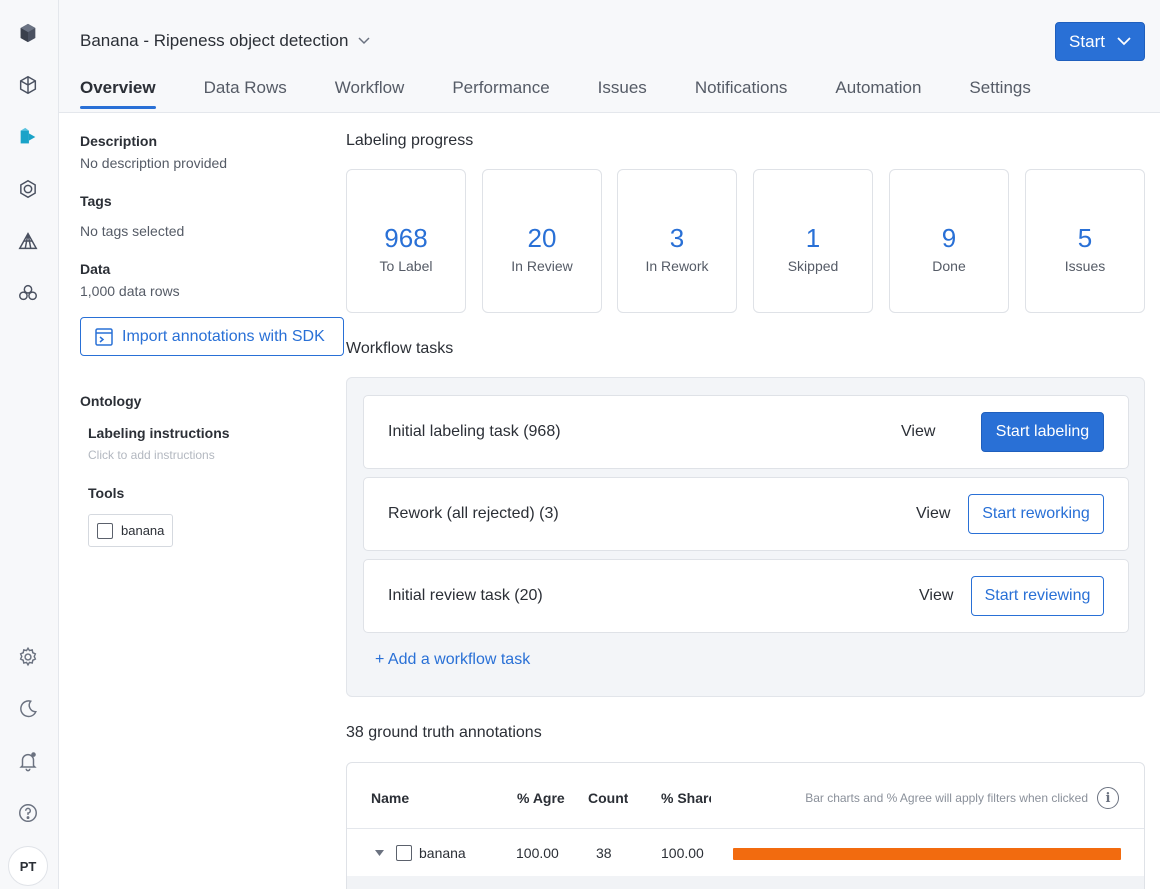 Image resolution: width=1160 pixels, height=889 pixels. Describe the element at coordinates (400, 348) in the screenshot. I see `workflow-tasks-title: Workflow tasks` at that location.